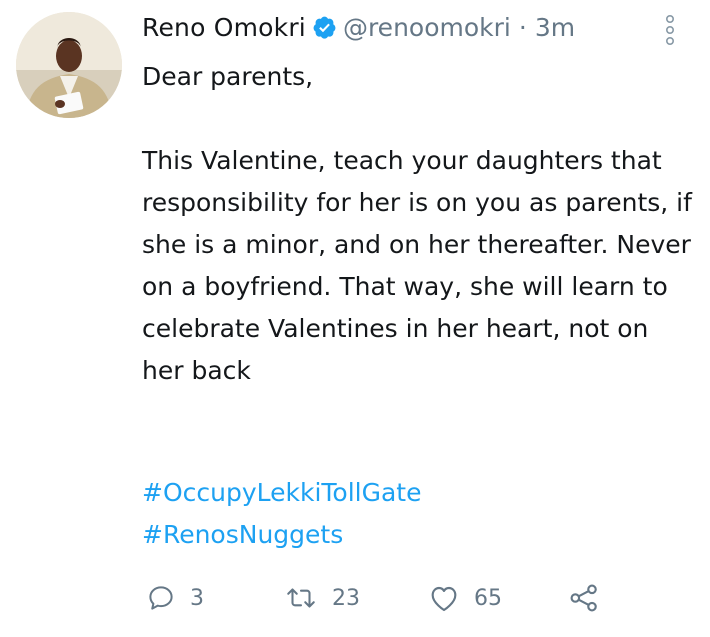  I want to click on share-icon, so click(584, 598).